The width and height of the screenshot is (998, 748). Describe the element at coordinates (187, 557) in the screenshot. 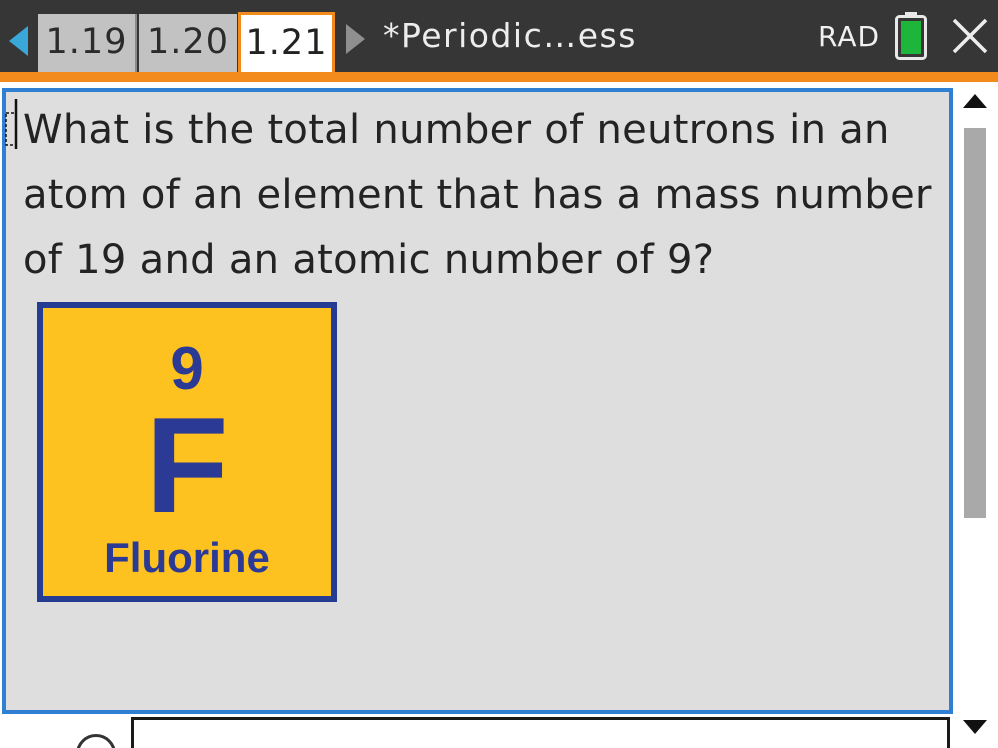

I see `element-name: Fluorine` at that location.